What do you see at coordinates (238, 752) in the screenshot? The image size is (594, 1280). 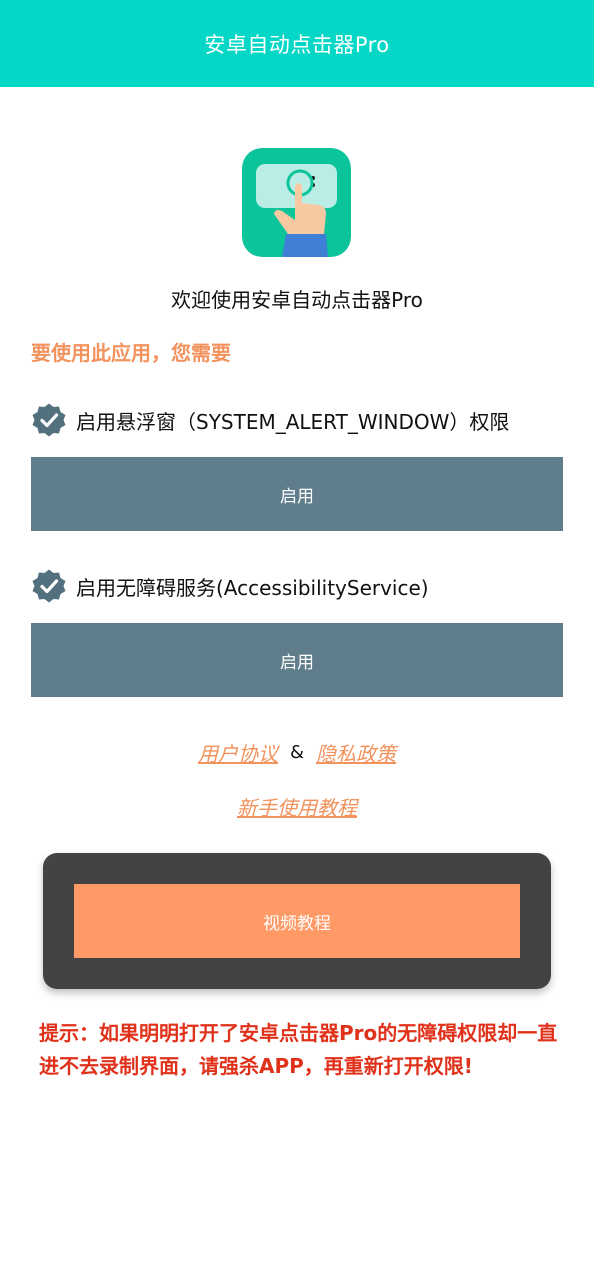 I see `user-agreement-link: 用户协议` at bounding box center [238, 752].